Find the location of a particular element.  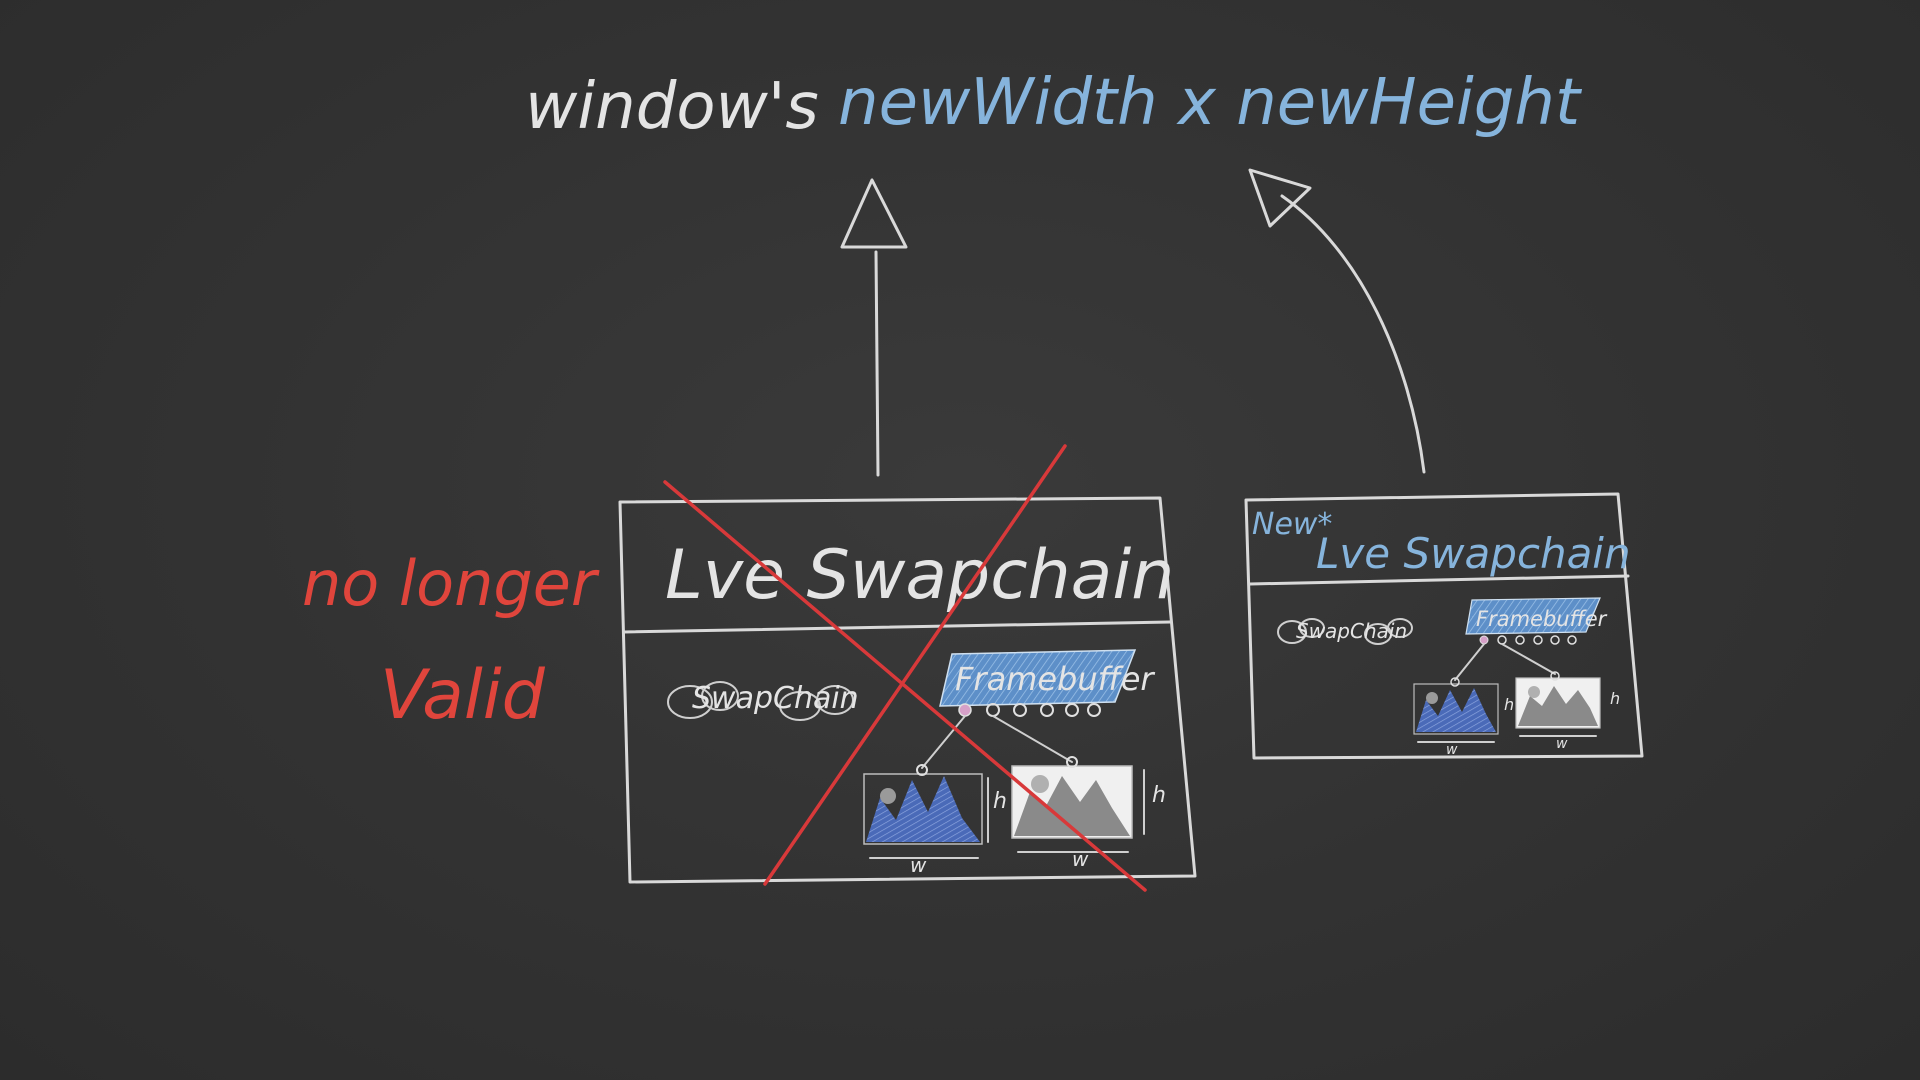

new-framebuffer-label: Framebuffer is located at coordinates (1542, 619).